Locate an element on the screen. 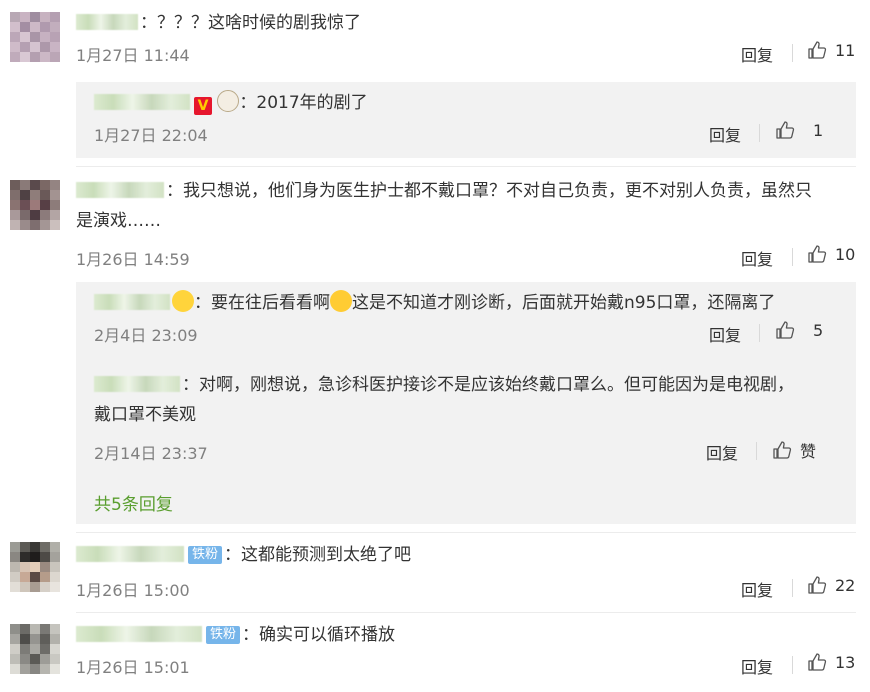 The image size is (870, 692). sheep-emoji-icon is located at coordinates (228, 101).